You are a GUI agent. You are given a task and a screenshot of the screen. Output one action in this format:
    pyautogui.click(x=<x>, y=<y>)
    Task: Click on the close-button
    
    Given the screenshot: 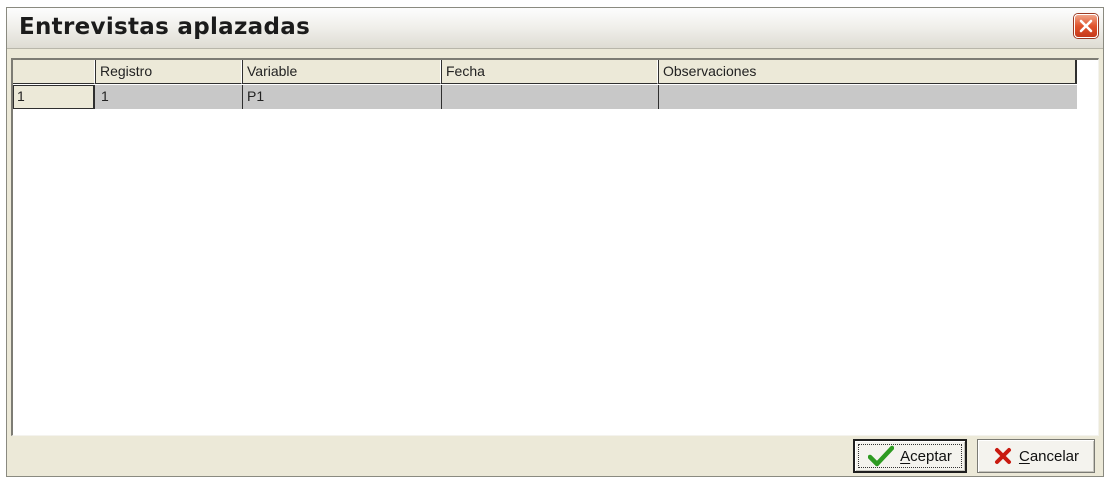 What is the action you would take?
    pyautogui.click(x=1086, y=26)
    